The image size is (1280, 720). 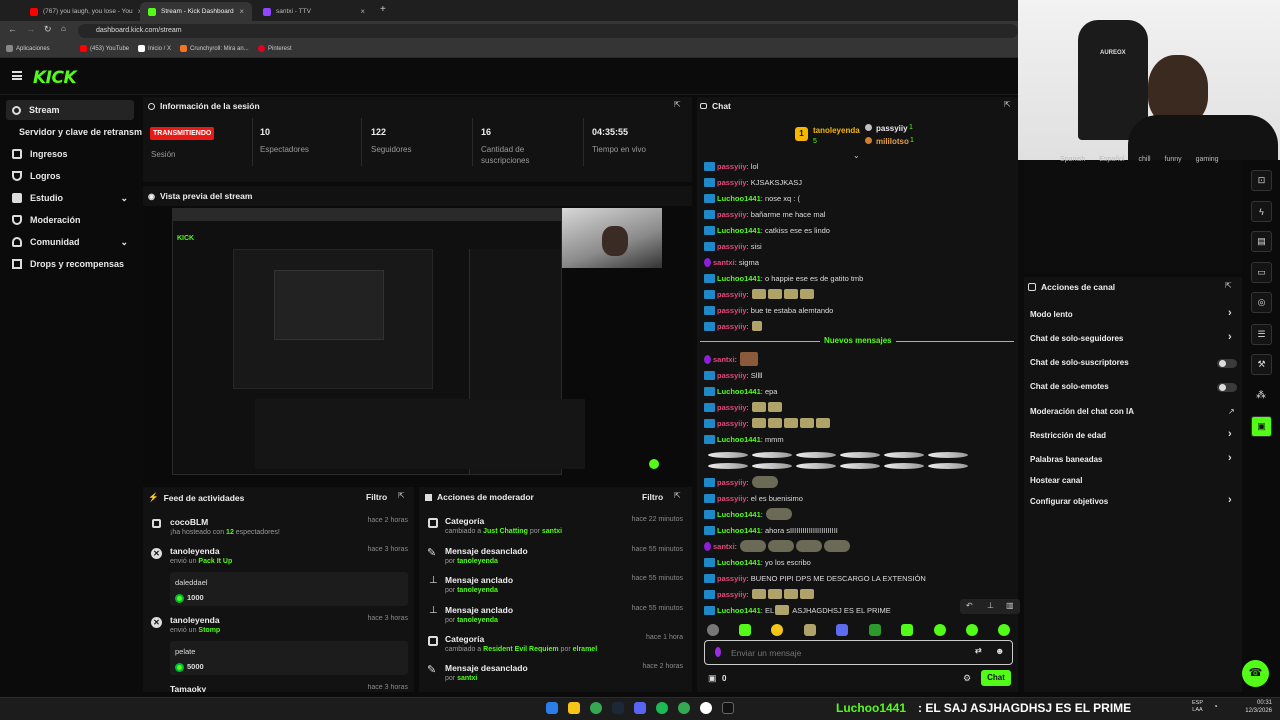 What do you see at coordinates (999, 651) in the screenshot?
I see `emoji-icon: ☻` at bounding box center [999, 651].